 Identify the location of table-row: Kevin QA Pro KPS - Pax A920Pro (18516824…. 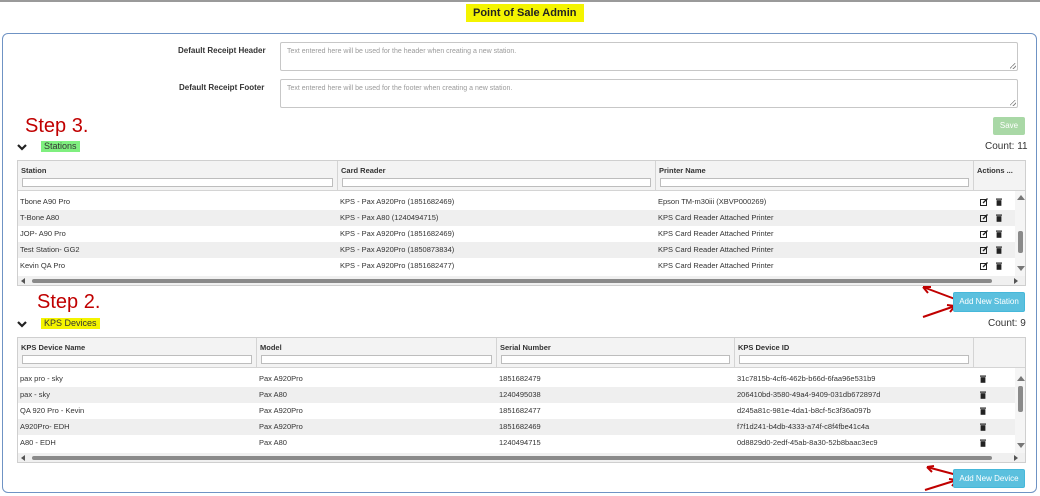
(517, 266).